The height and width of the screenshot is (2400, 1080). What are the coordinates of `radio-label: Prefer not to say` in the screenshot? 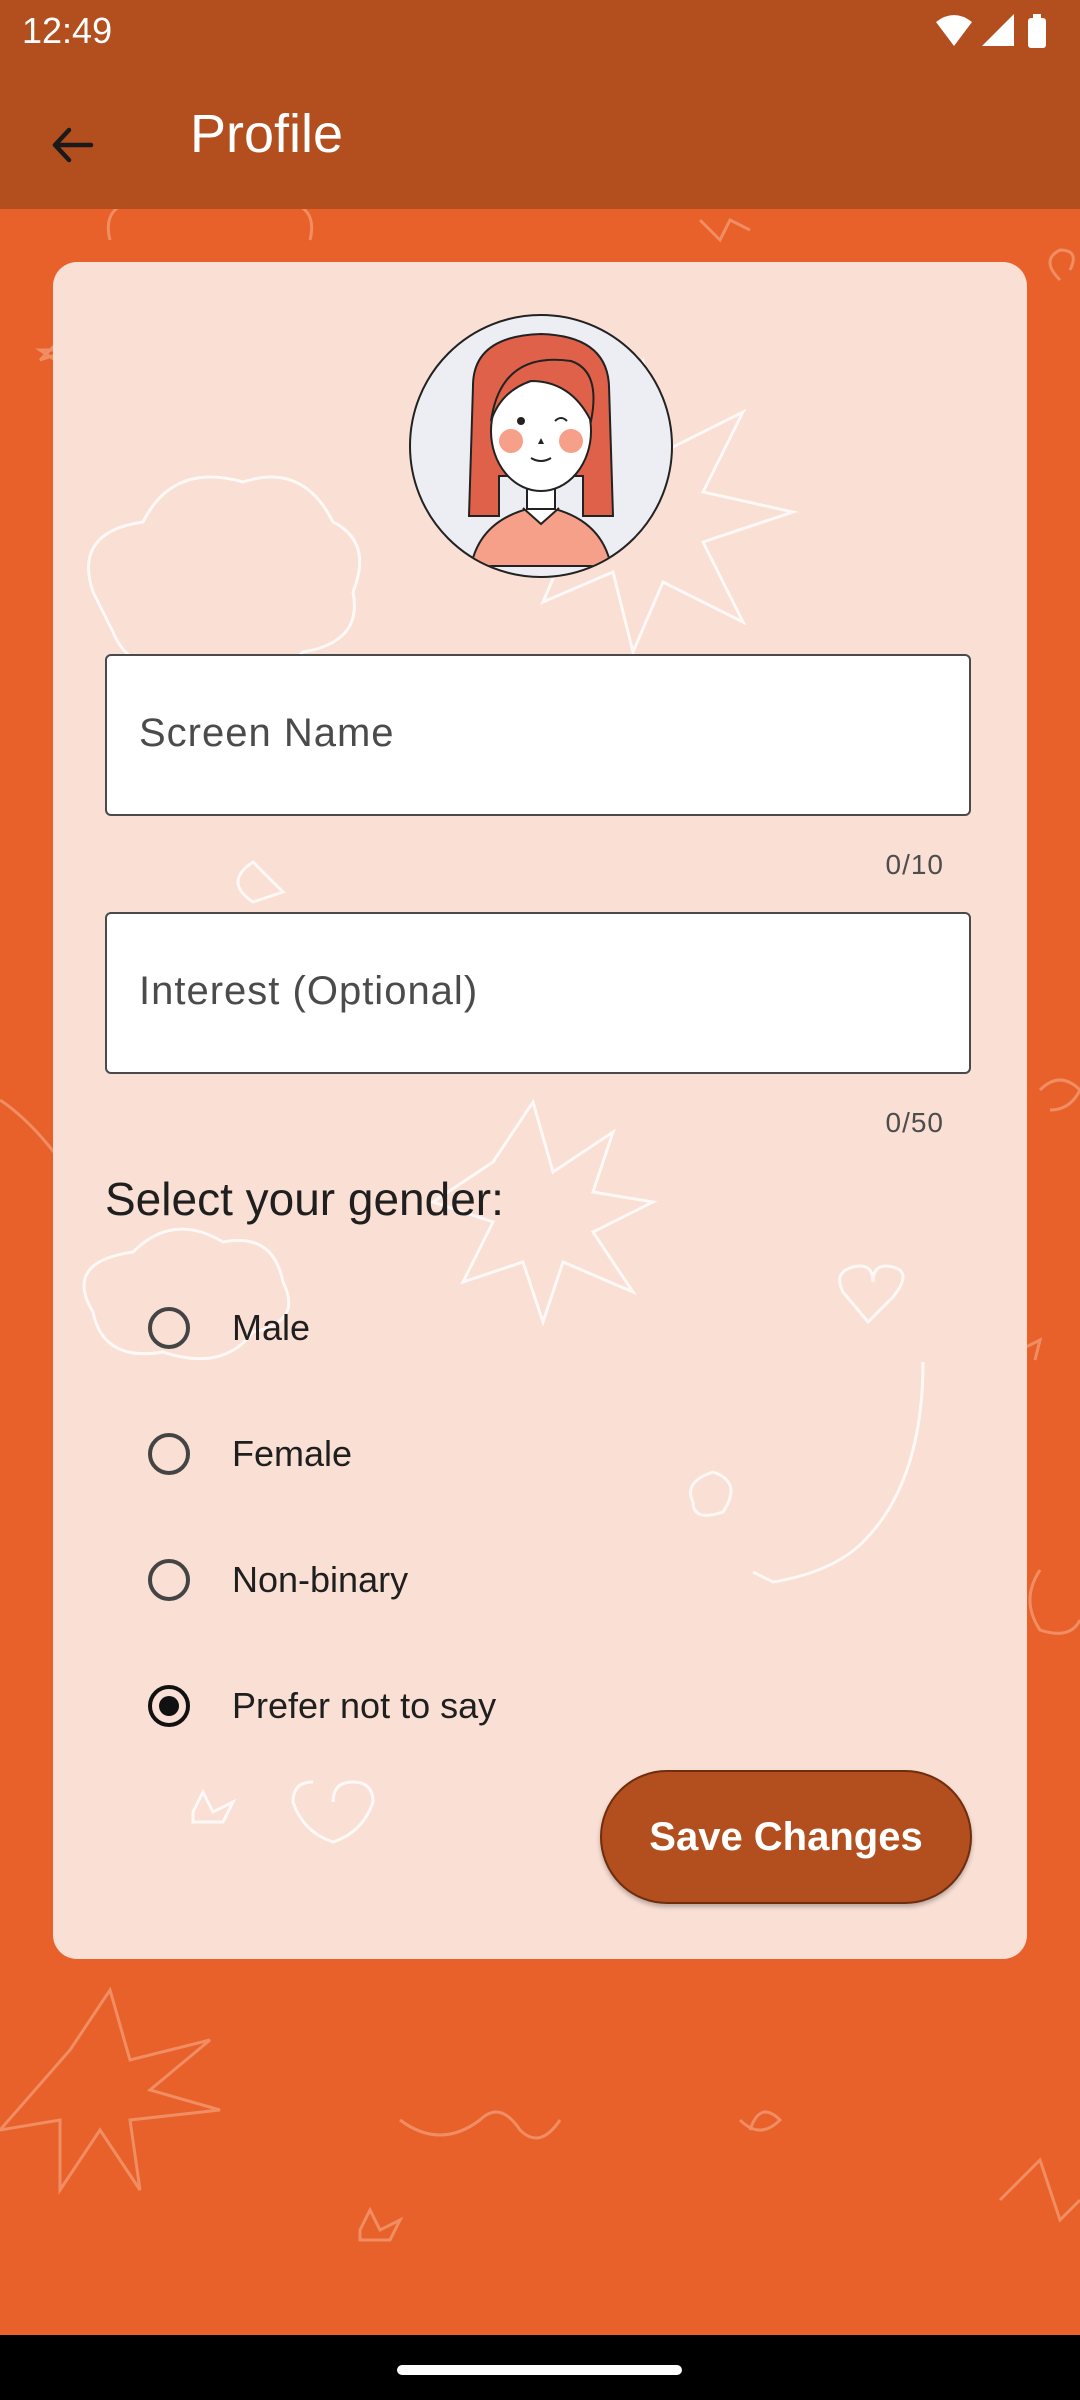 It's located at (364, 1705).